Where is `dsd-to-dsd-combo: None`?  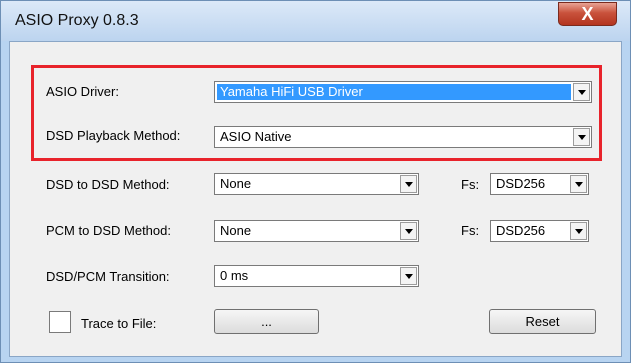 dsd-to-dsd-combo: None is located at coordinates (316, 184).